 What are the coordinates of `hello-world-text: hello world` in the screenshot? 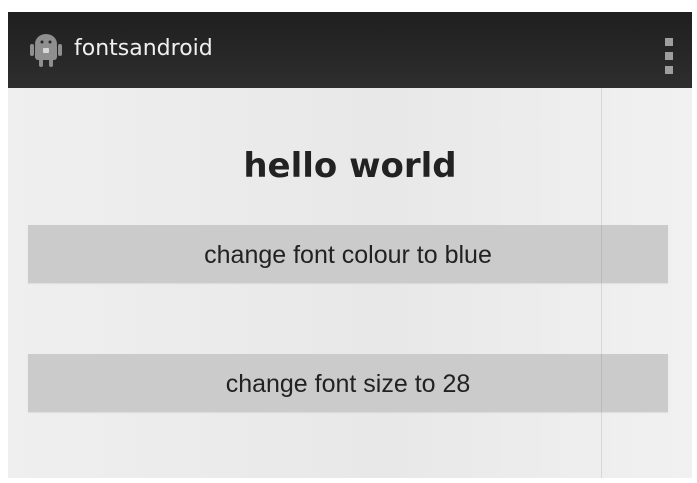 It's located at (350, 166).